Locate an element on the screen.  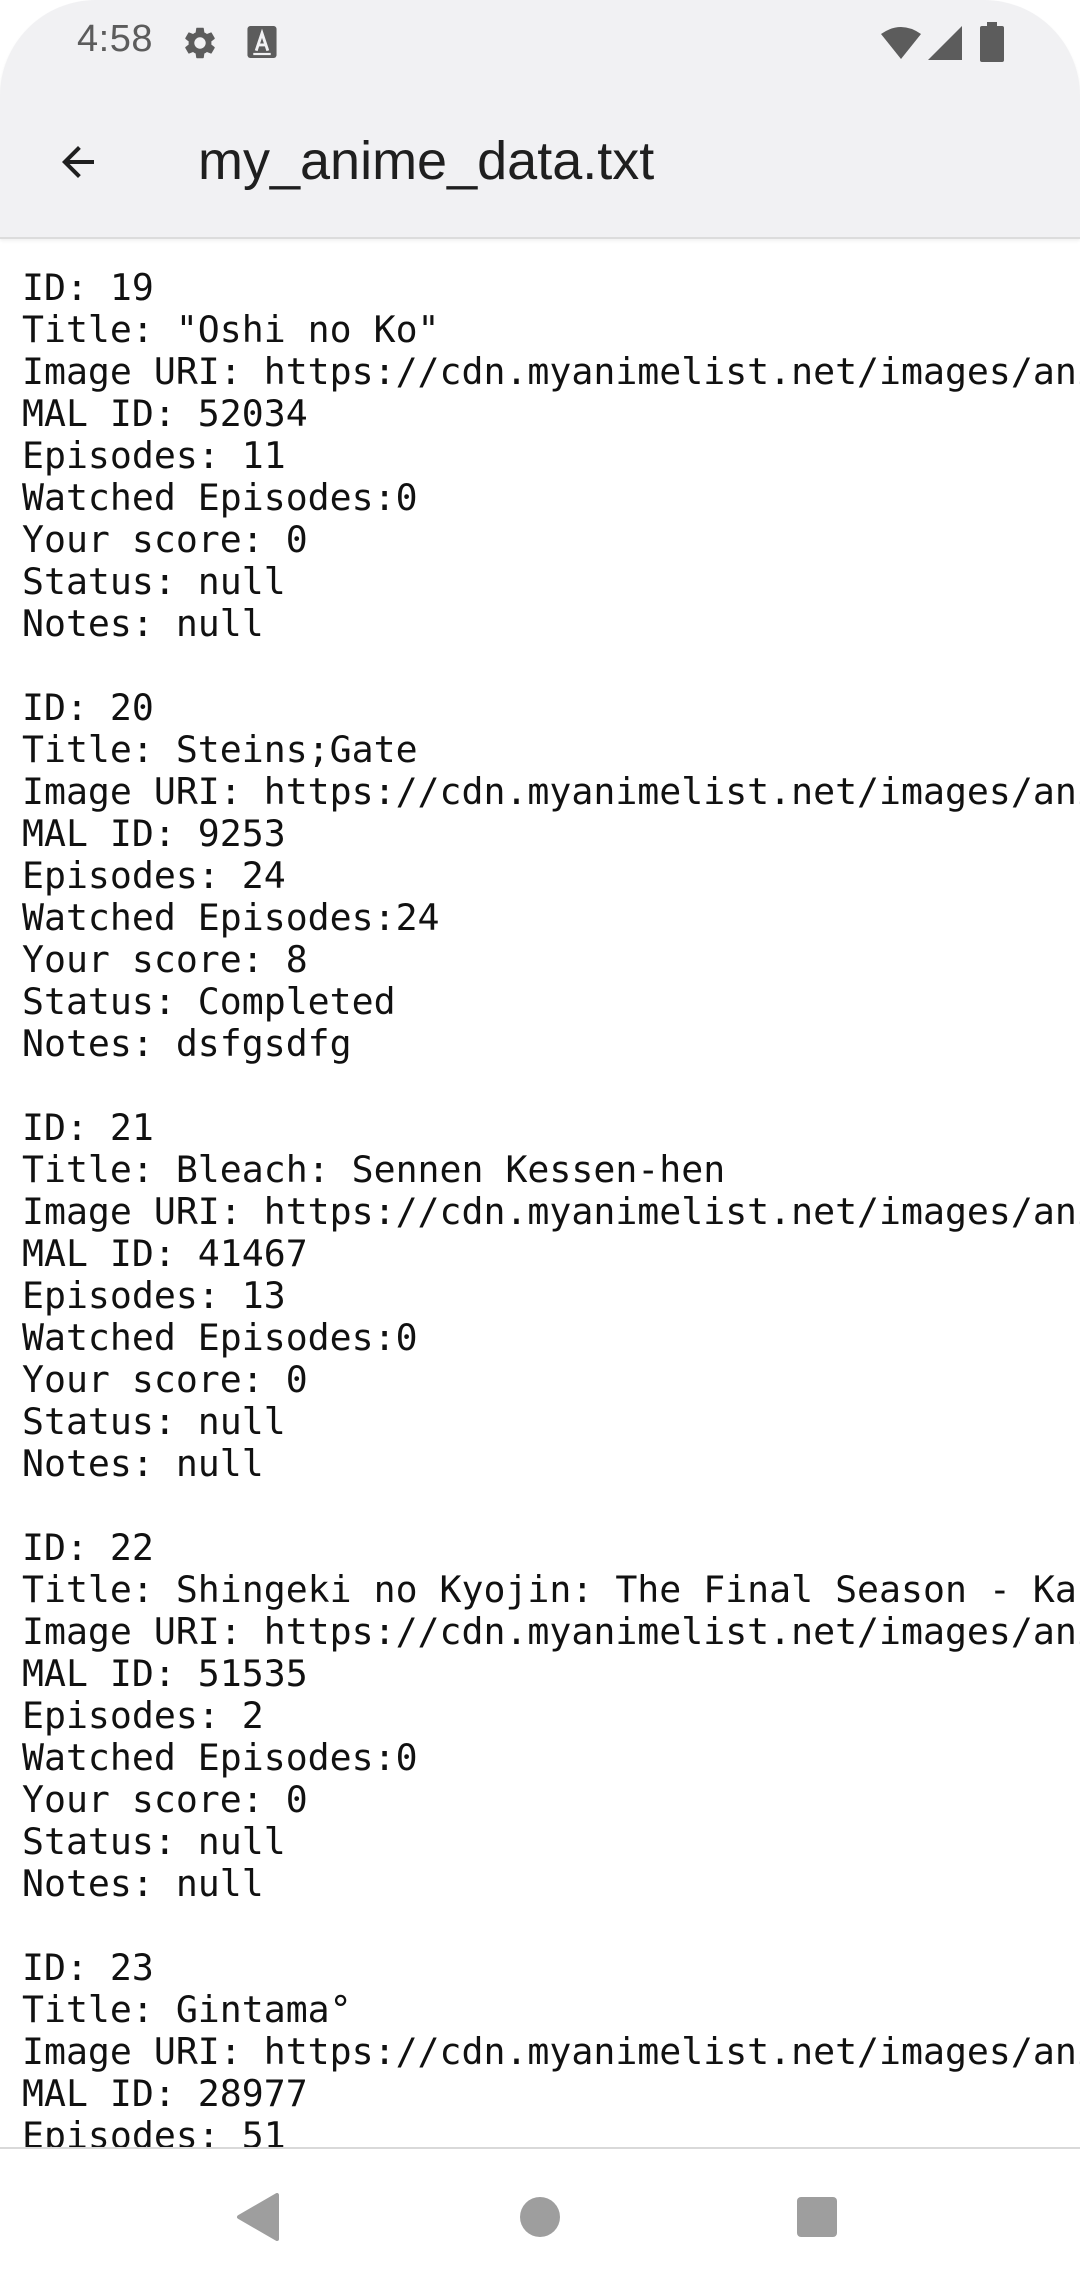
file-line: MAL ID: 9253 is located at coordinates (154, 833).